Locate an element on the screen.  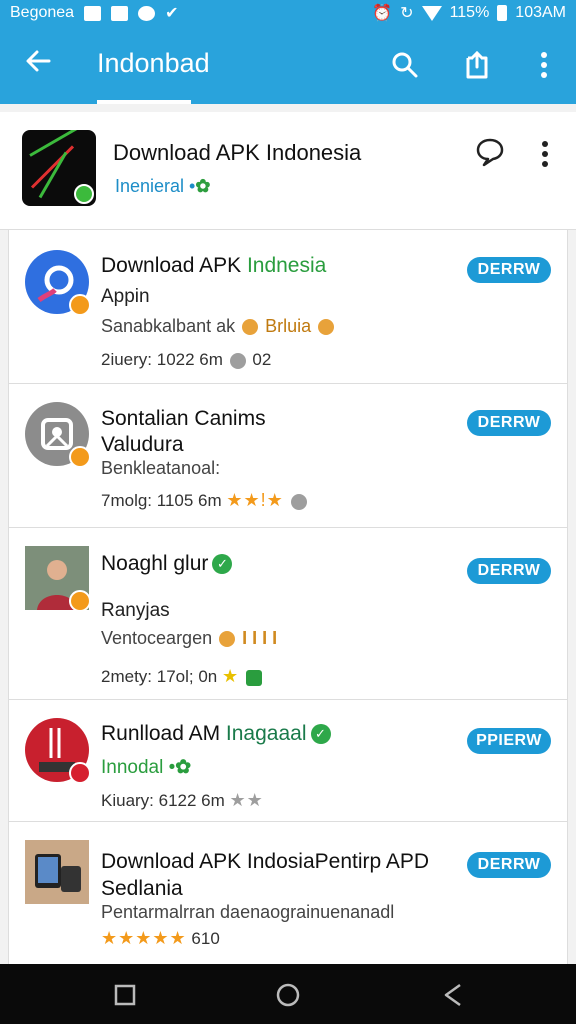
sync-icon: ↻ is located at coordinates (407, 13).